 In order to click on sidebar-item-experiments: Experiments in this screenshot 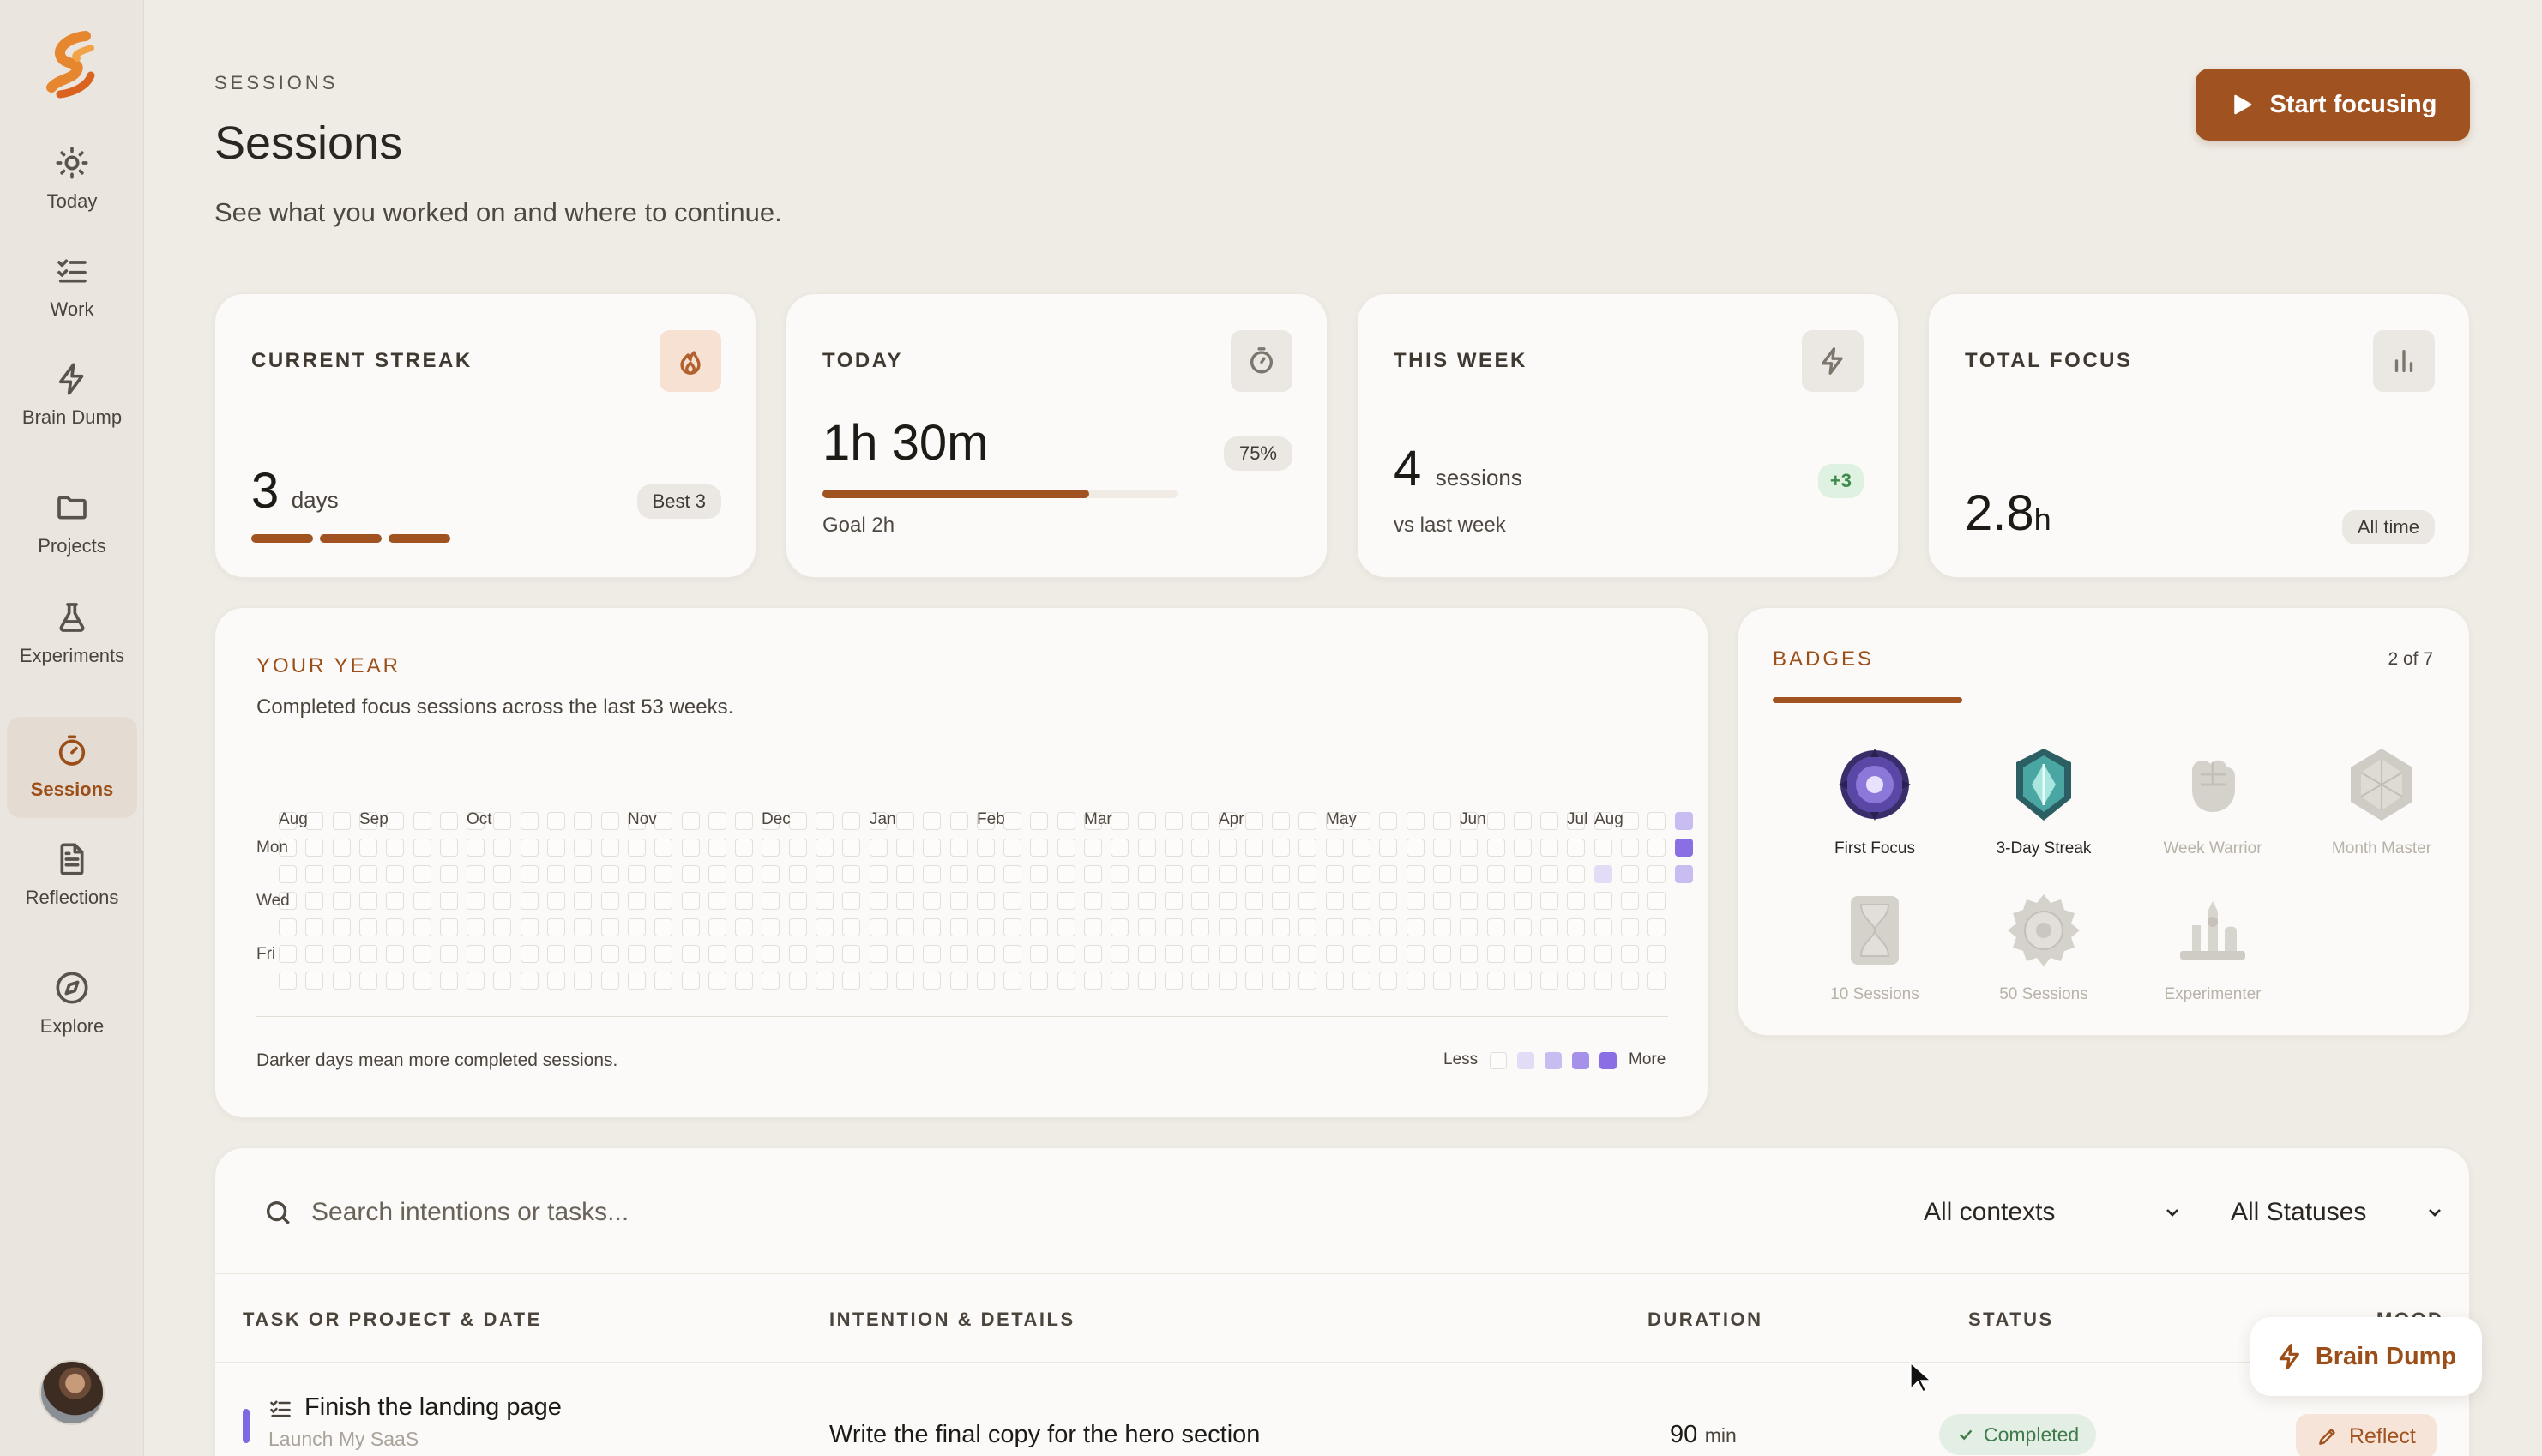, I will do `click(72, 633)`.